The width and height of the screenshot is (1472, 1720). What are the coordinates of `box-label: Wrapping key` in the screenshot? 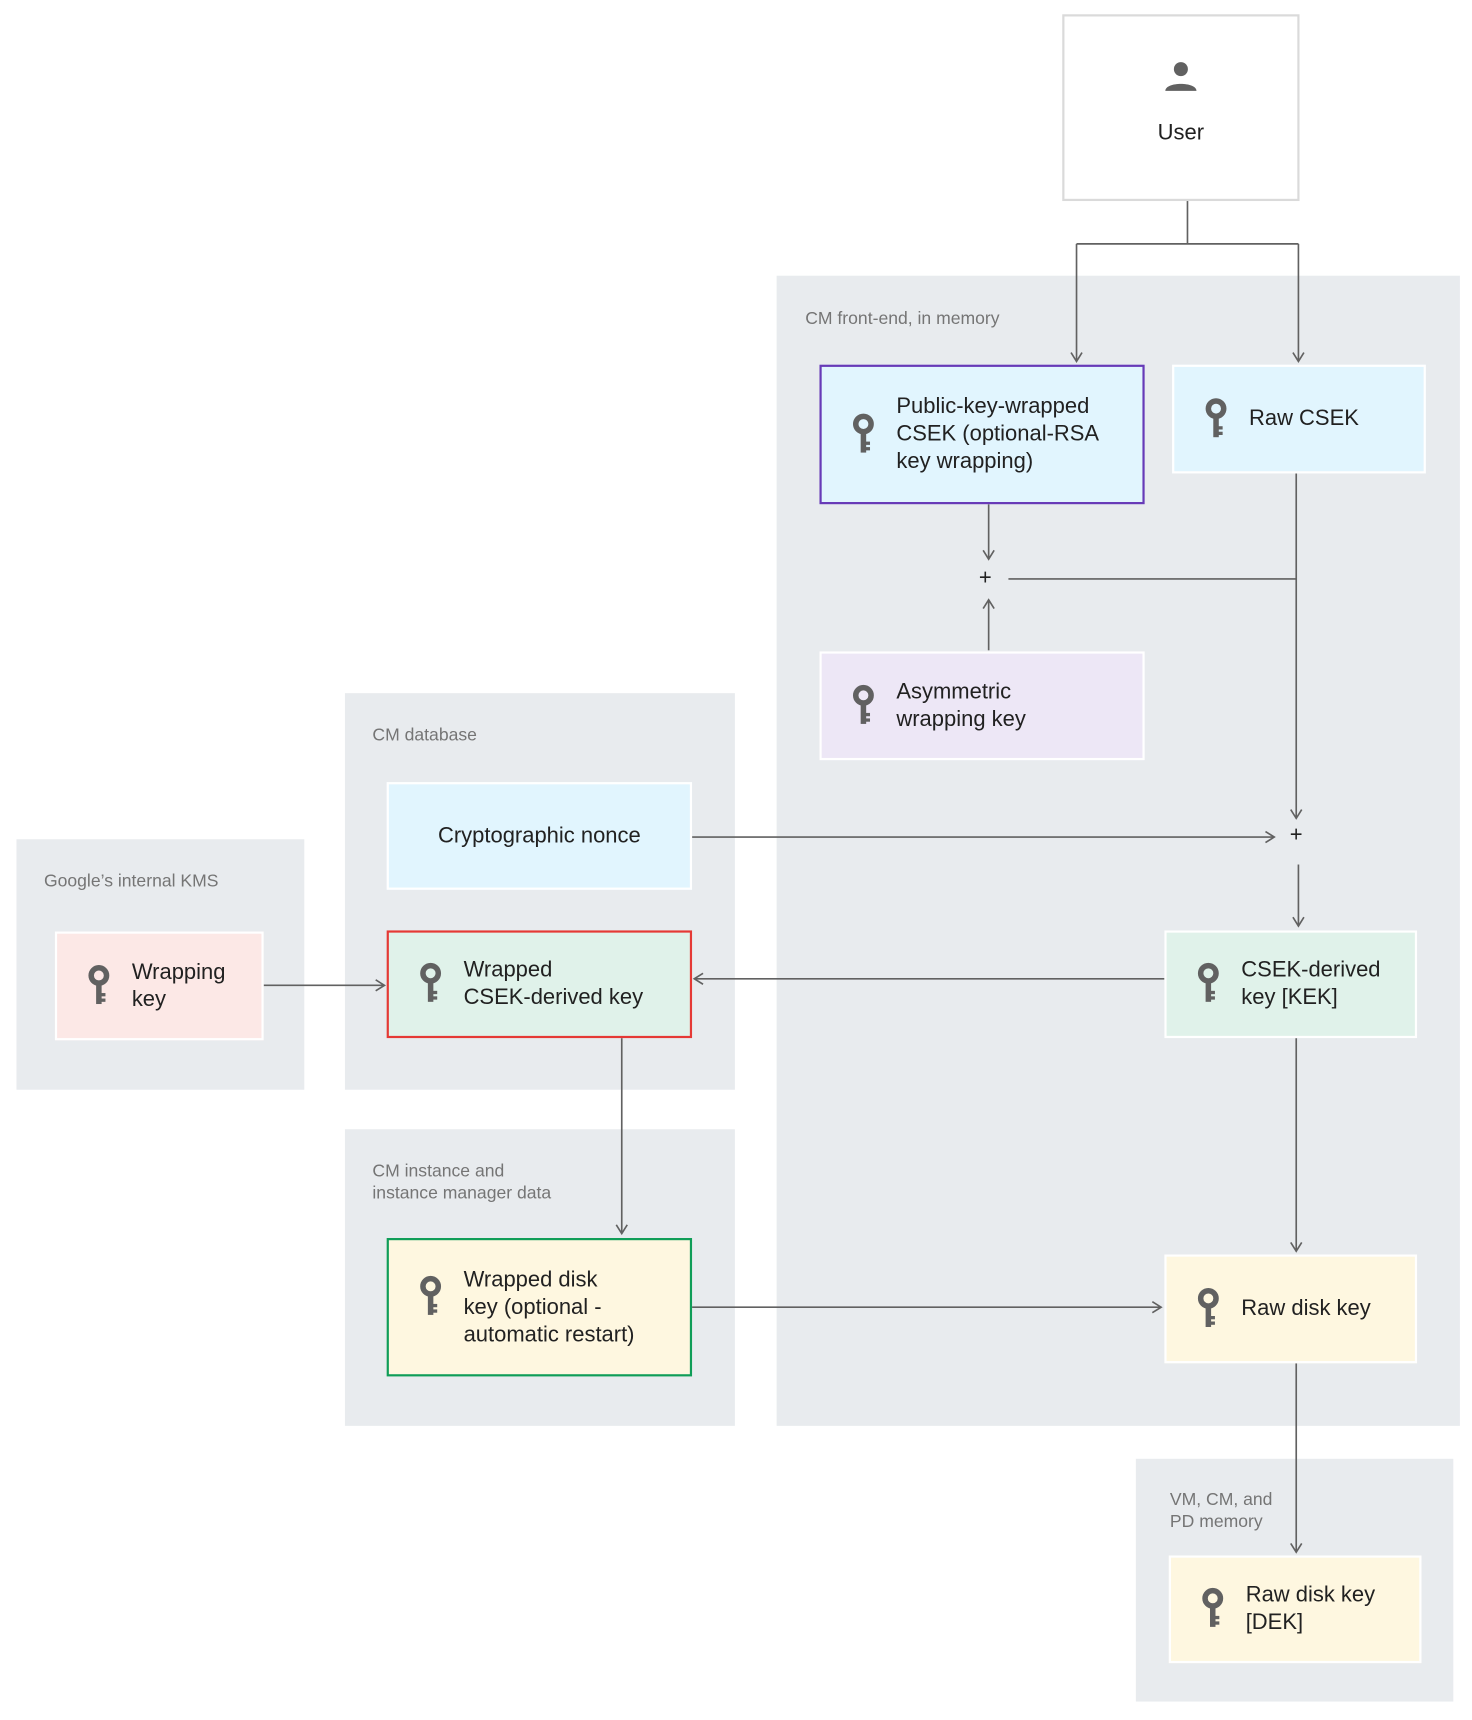 It's located at (178, 985).